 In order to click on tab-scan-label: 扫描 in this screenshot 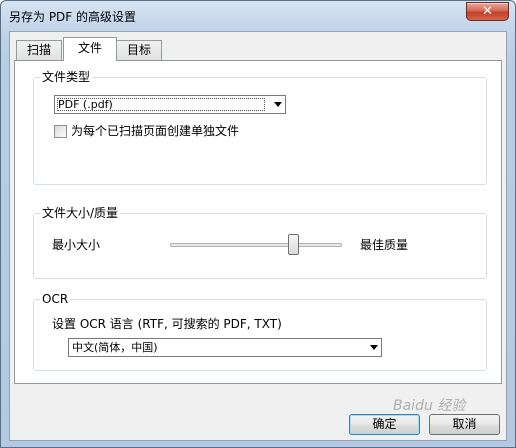, I will do `click(38, 50)`.